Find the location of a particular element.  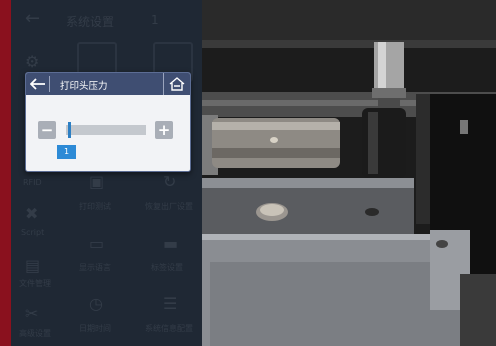

increase-button: + is located at coordinates (164, 130).